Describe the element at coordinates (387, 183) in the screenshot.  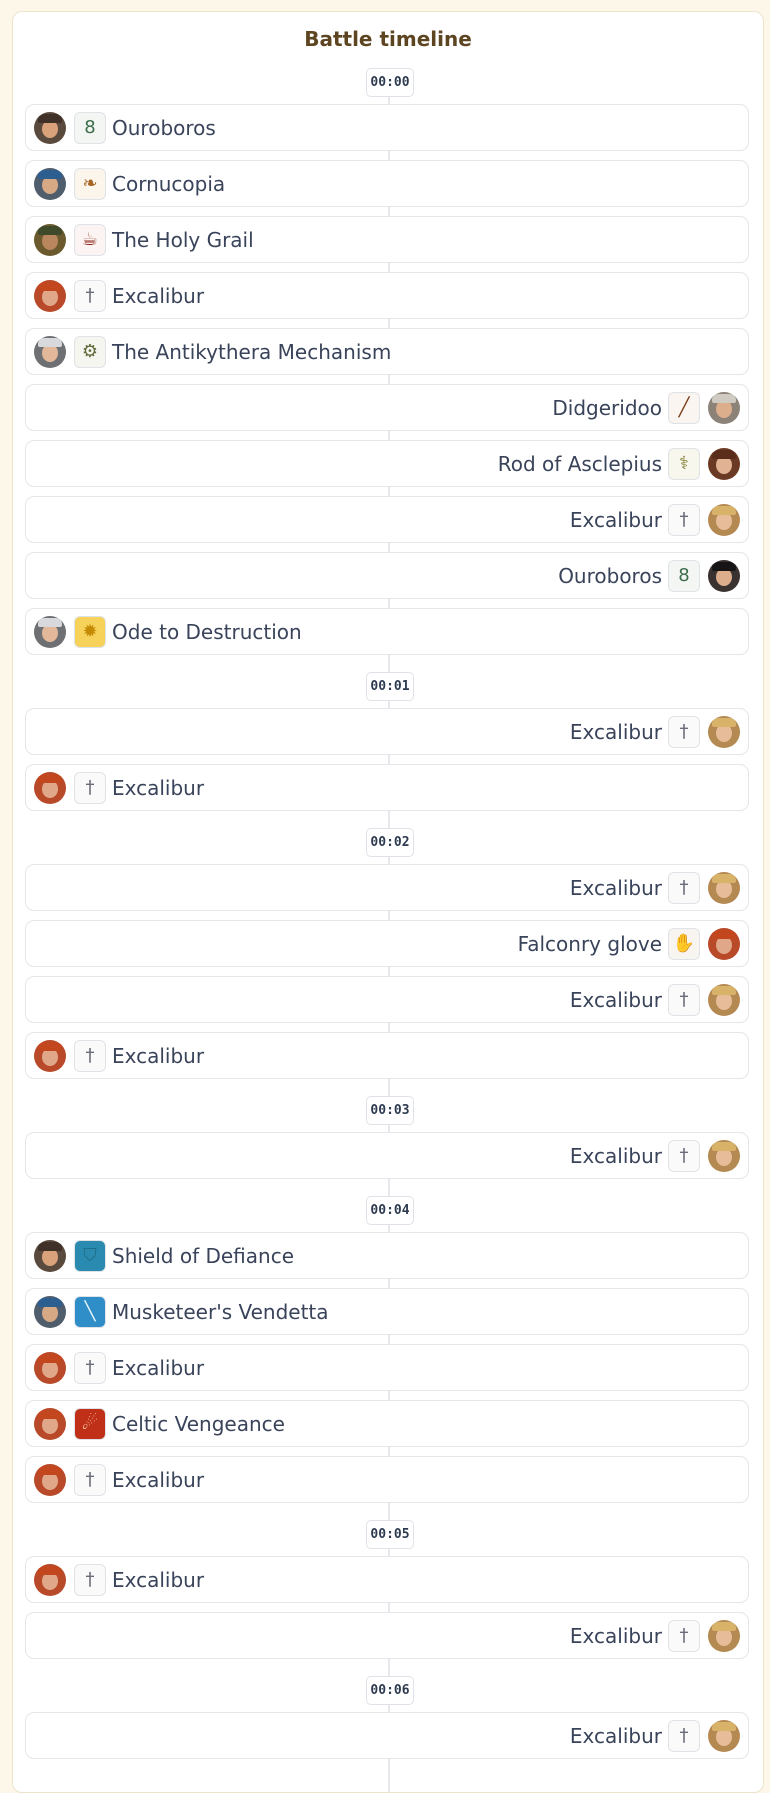
I see `timeline-event: ❧ Cornucopia` at that location.